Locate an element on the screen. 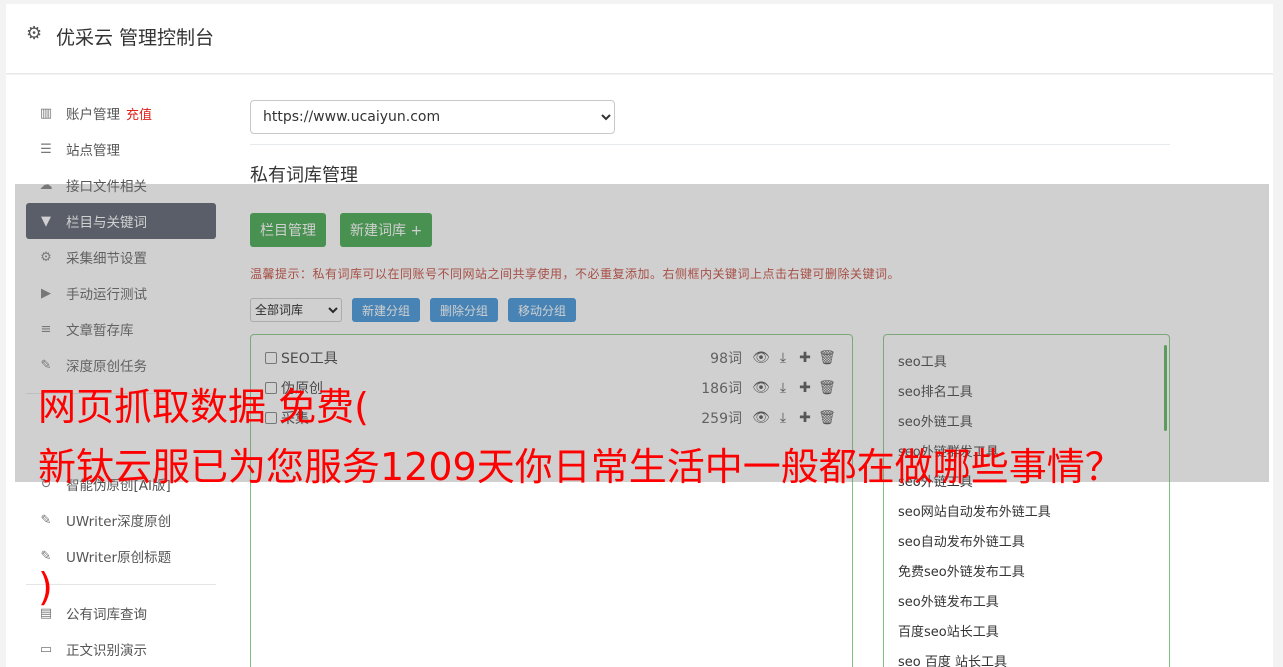  sidebar-item-label: 公有词库查询 is located at coordinates (106, 615).